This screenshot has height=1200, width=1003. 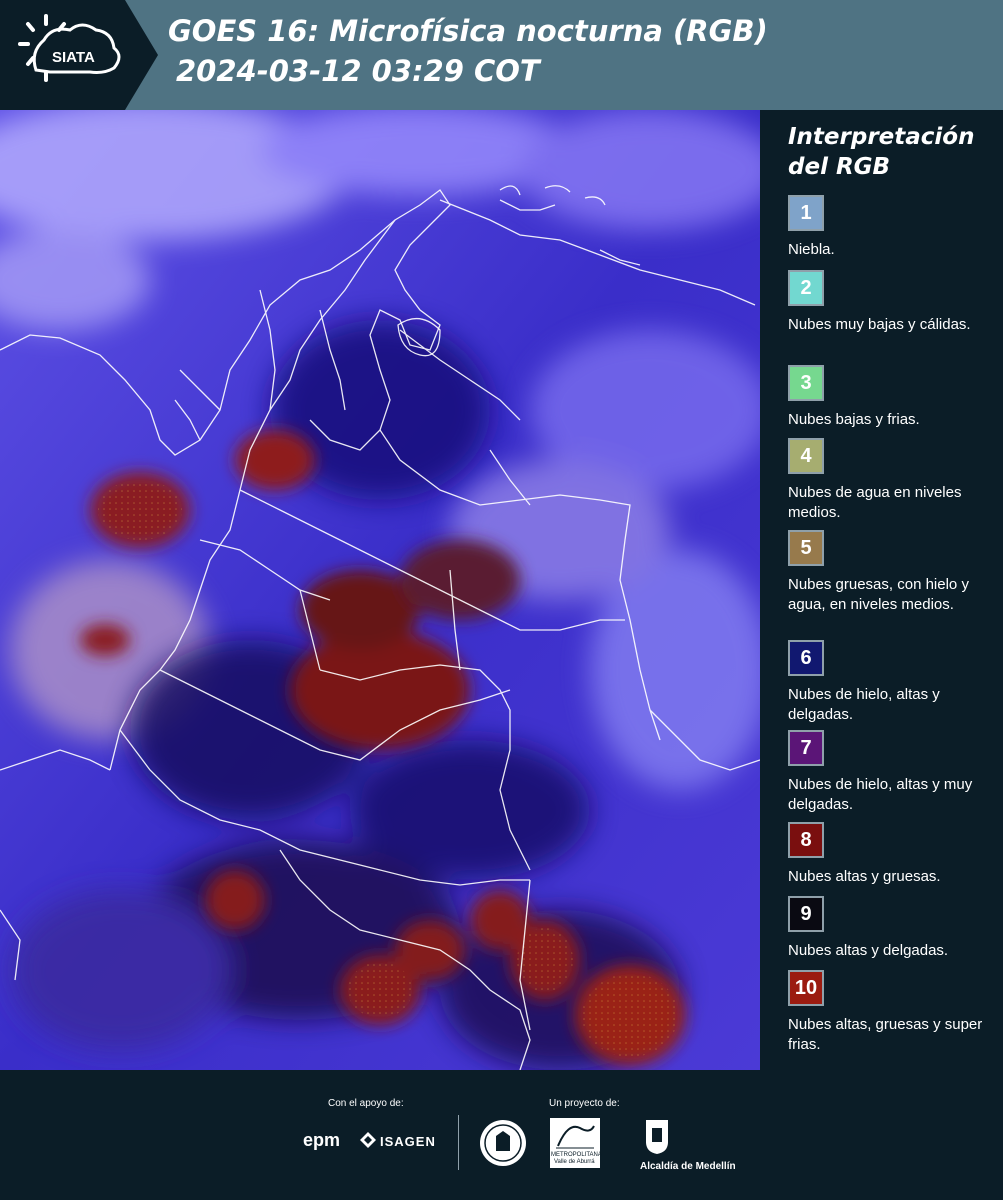 I want to click on legend-swatch: 7, so click(x=806, y=748).